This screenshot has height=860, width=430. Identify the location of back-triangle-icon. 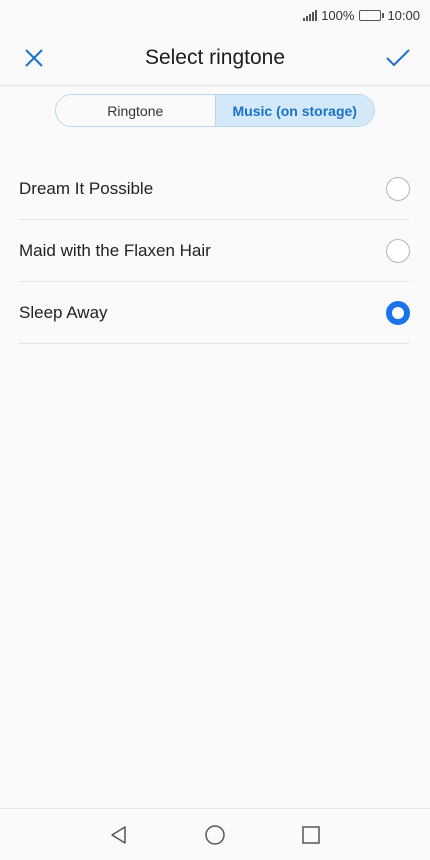
(118, 834).